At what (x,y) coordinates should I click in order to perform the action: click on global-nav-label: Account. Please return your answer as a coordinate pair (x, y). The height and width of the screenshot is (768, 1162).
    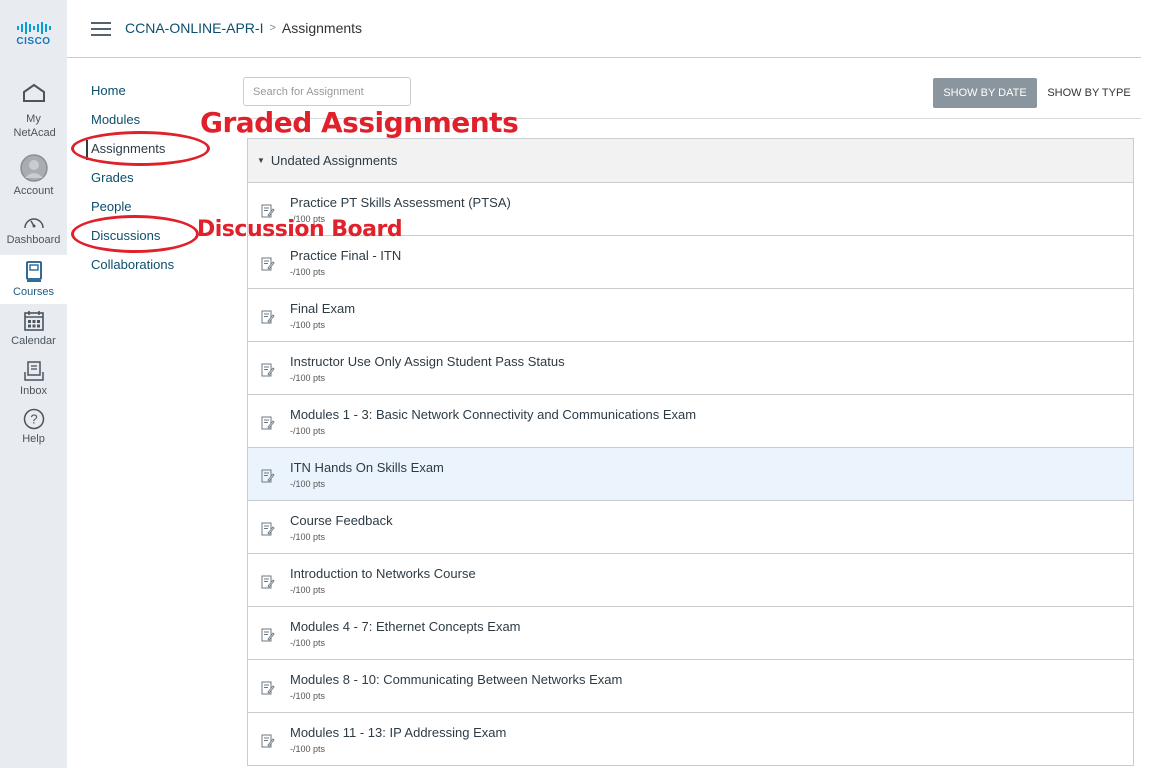
    Looking at the image, I should click on (33, 191).